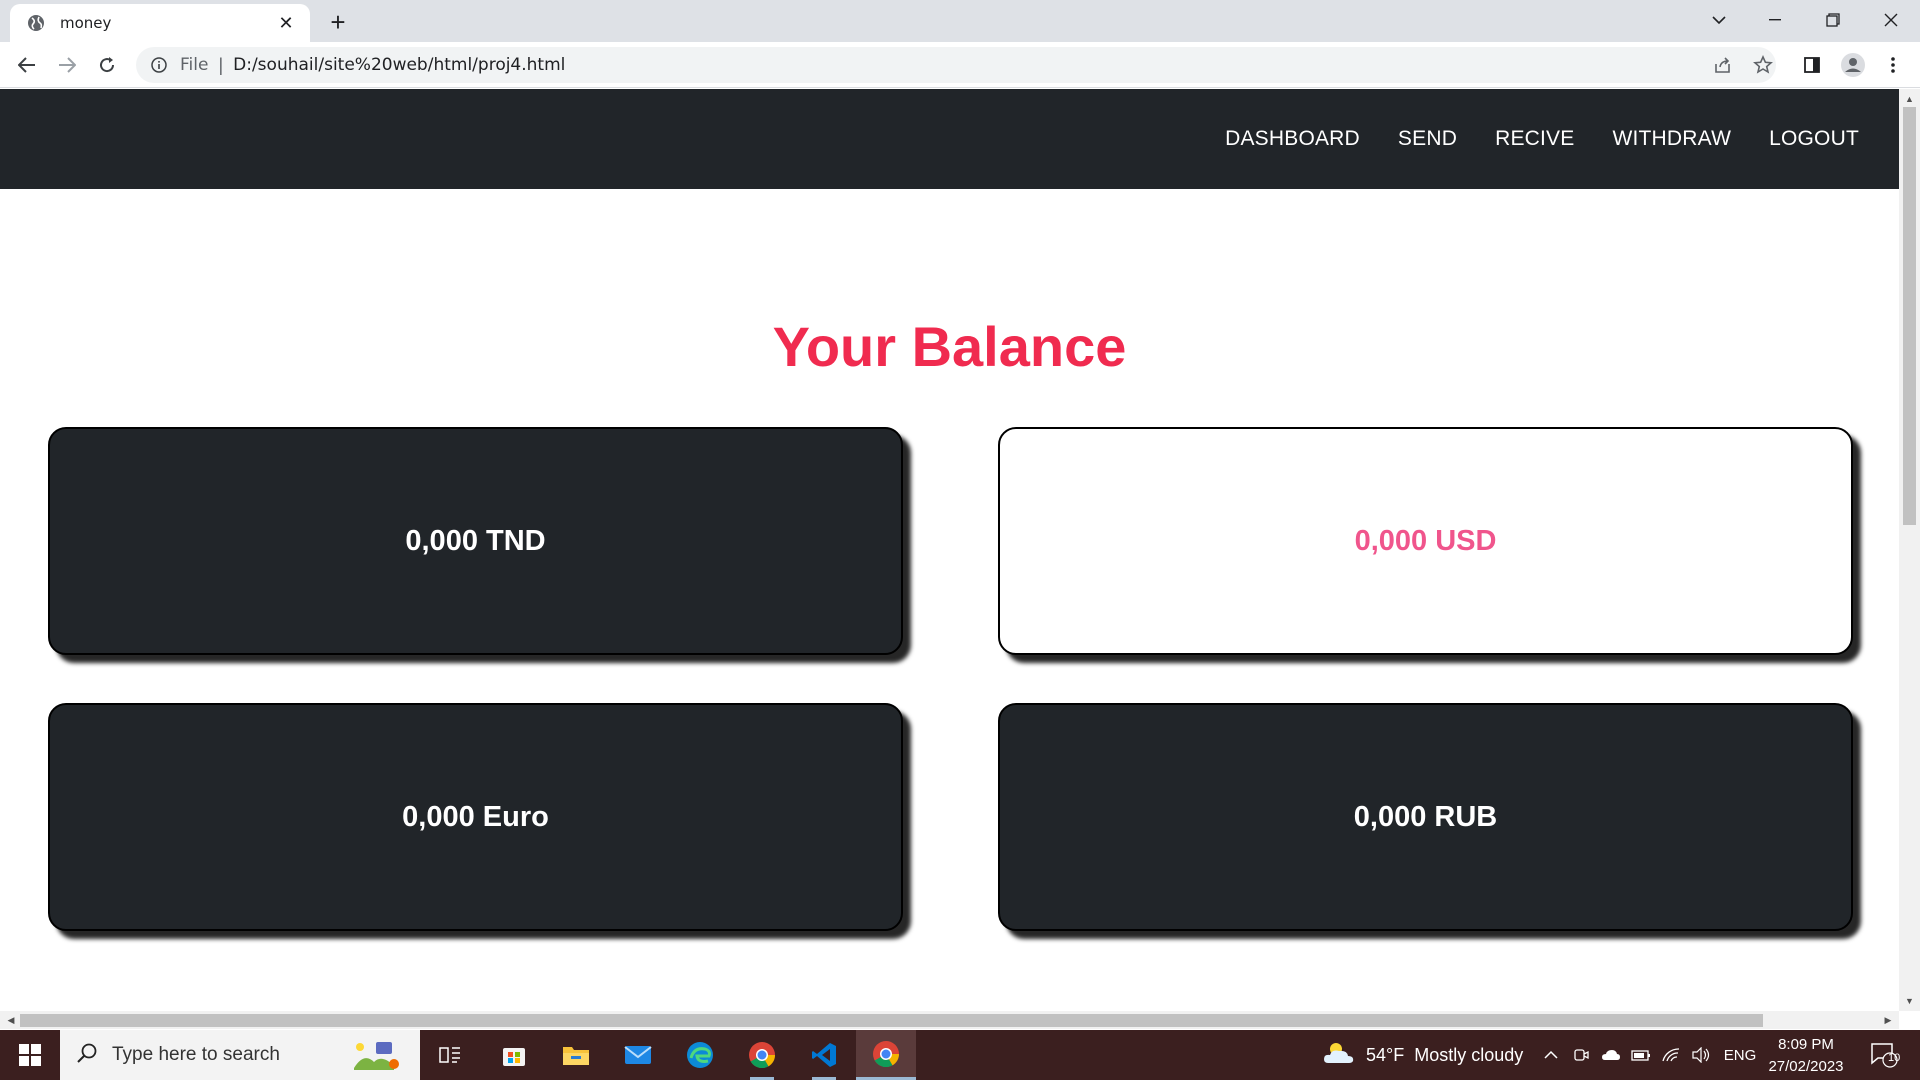  I want to click on onedrive-icon, so click(1611, 1055).